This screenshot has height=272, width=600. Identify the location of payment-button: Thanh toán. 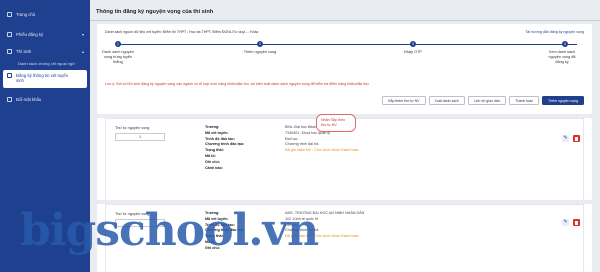
(524, 100).